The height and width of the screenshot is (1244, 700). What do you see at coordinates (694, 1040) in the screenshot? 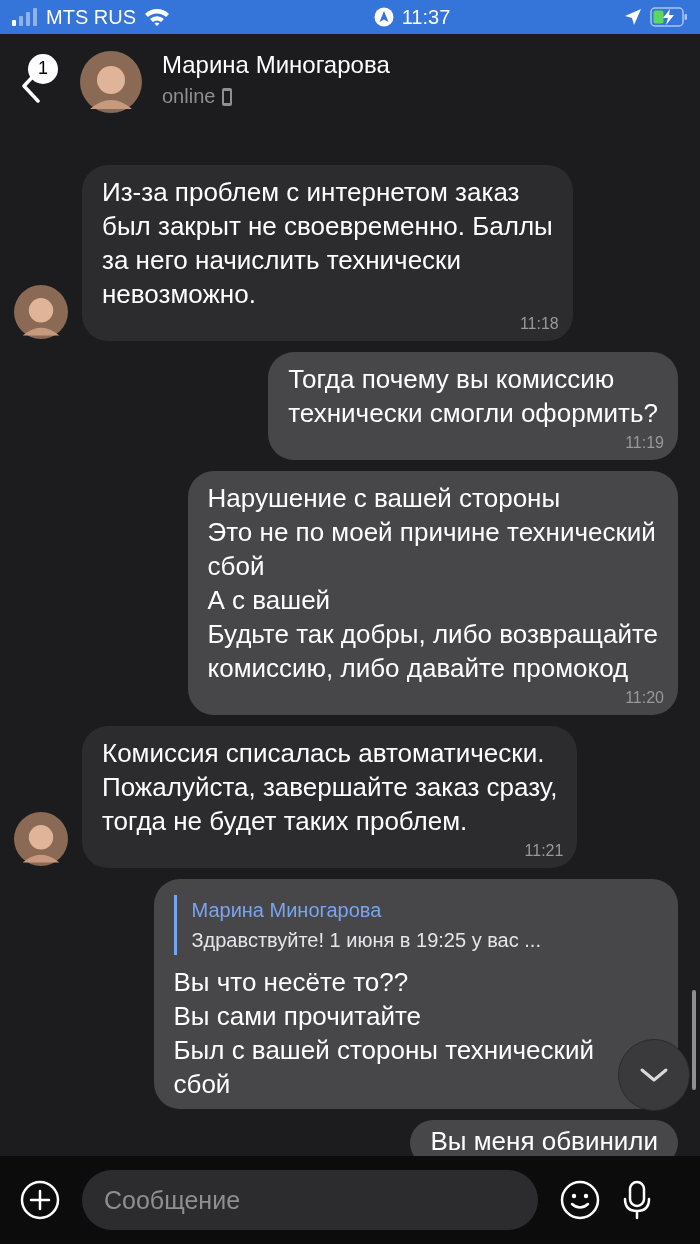
I see `scrollbar` at bounding box center [694, 1040].